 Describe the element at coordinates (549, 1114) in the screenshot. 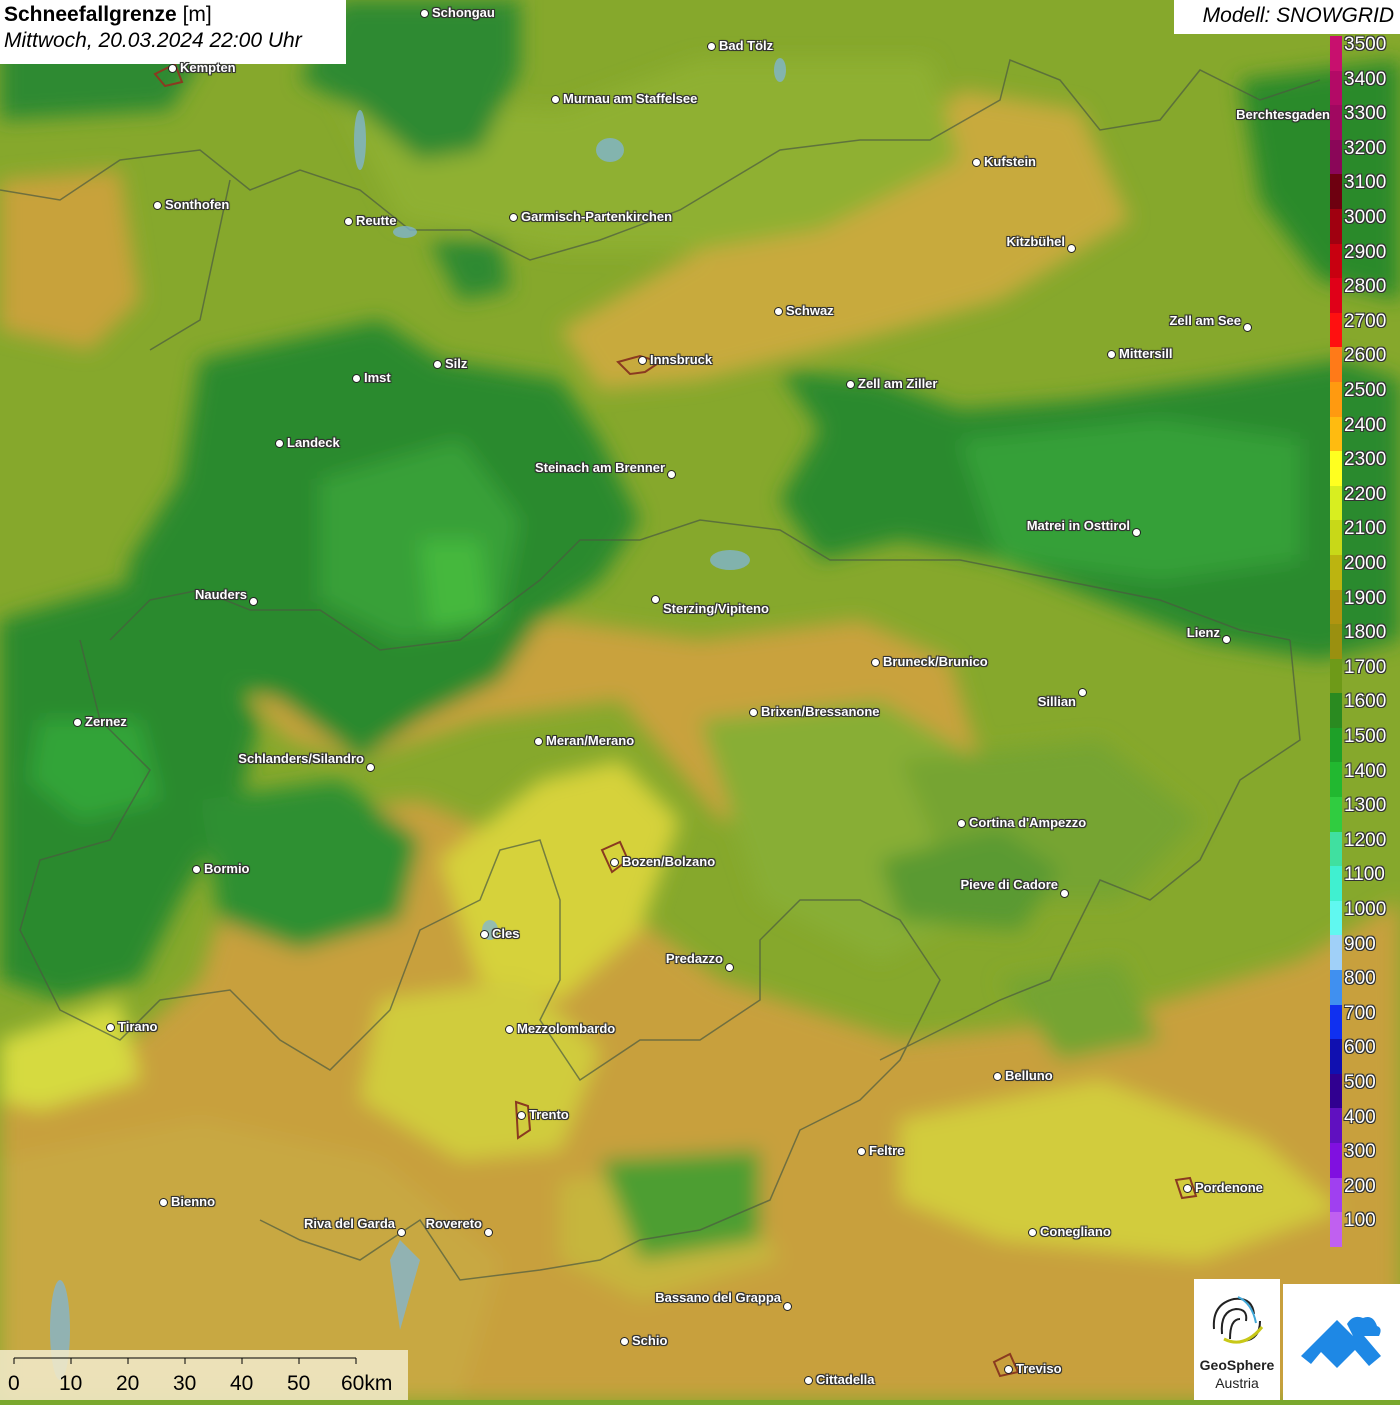

I see `place-label: Trento` at that location.